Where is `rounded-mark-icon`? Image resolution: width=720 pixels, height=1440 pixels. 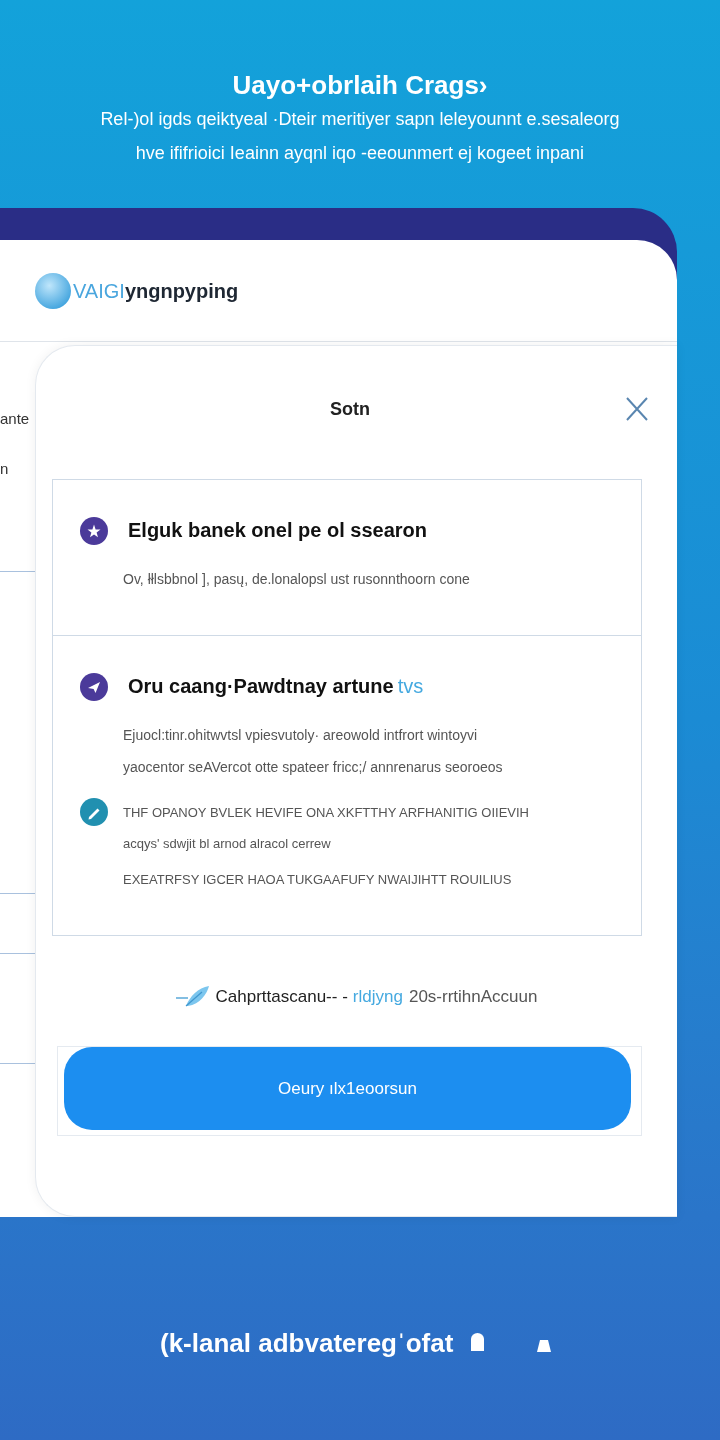
rounded-mark-icon is located at coordinates (478, 1342).